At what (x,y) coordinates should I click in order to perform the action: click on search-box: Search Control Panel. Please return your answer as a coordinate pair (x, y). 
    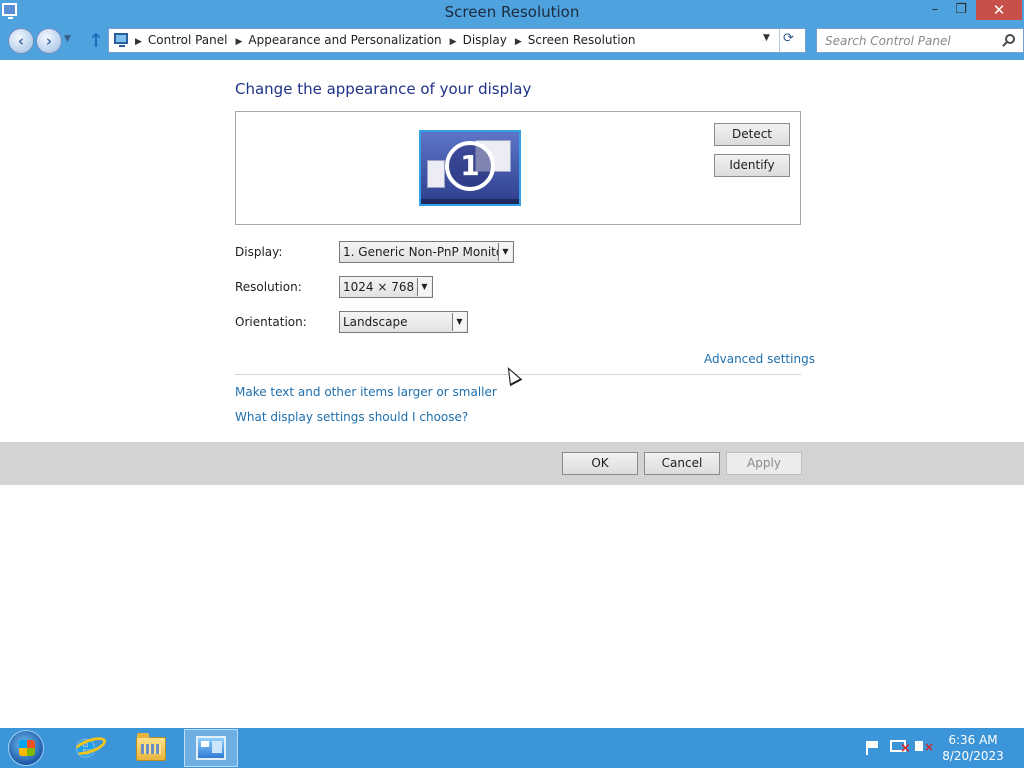
    Looking at the image, I should click on (920, 40).